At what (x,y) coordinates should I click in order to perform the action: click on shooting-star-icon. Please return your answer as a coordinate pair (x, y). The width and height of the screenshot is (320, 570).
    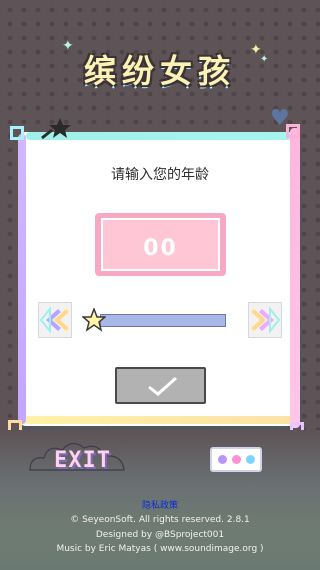
    Looking at the image, I should click on (56, 129).